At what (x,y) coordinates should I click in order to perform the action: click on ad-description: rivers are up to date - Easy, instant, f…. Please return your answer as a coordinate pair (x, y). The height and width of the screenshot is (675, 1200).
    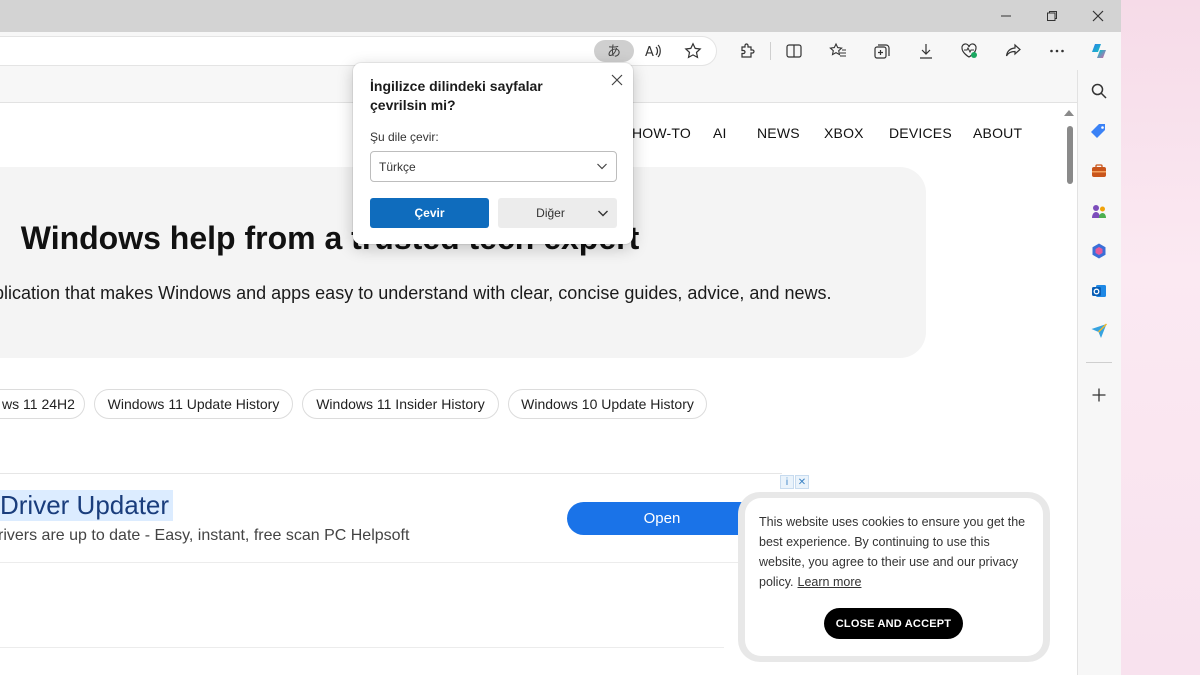
    Looking at the image, I should click on (205, 535).